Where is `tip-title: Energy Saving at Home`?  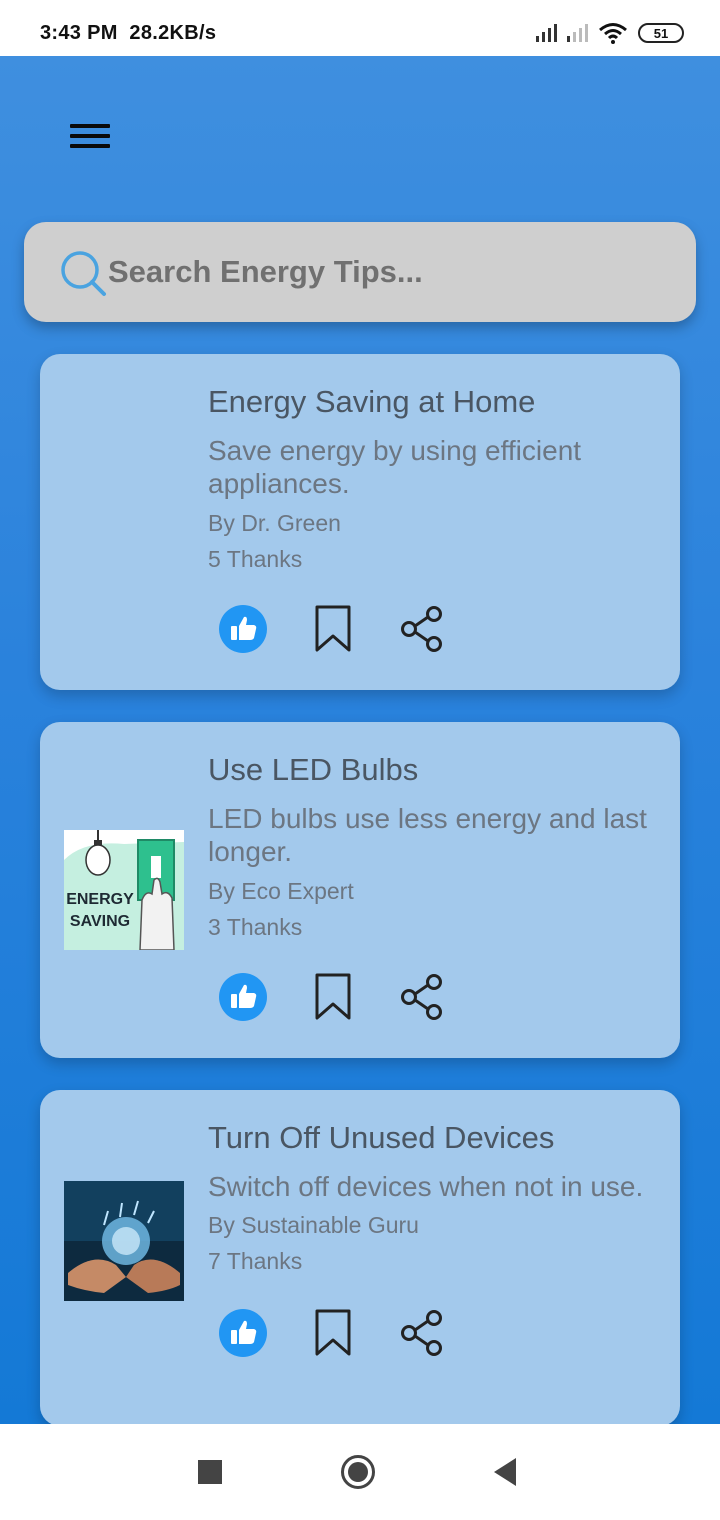 tip-title: Energy Saving at Home is located at coordinates (372, 401).